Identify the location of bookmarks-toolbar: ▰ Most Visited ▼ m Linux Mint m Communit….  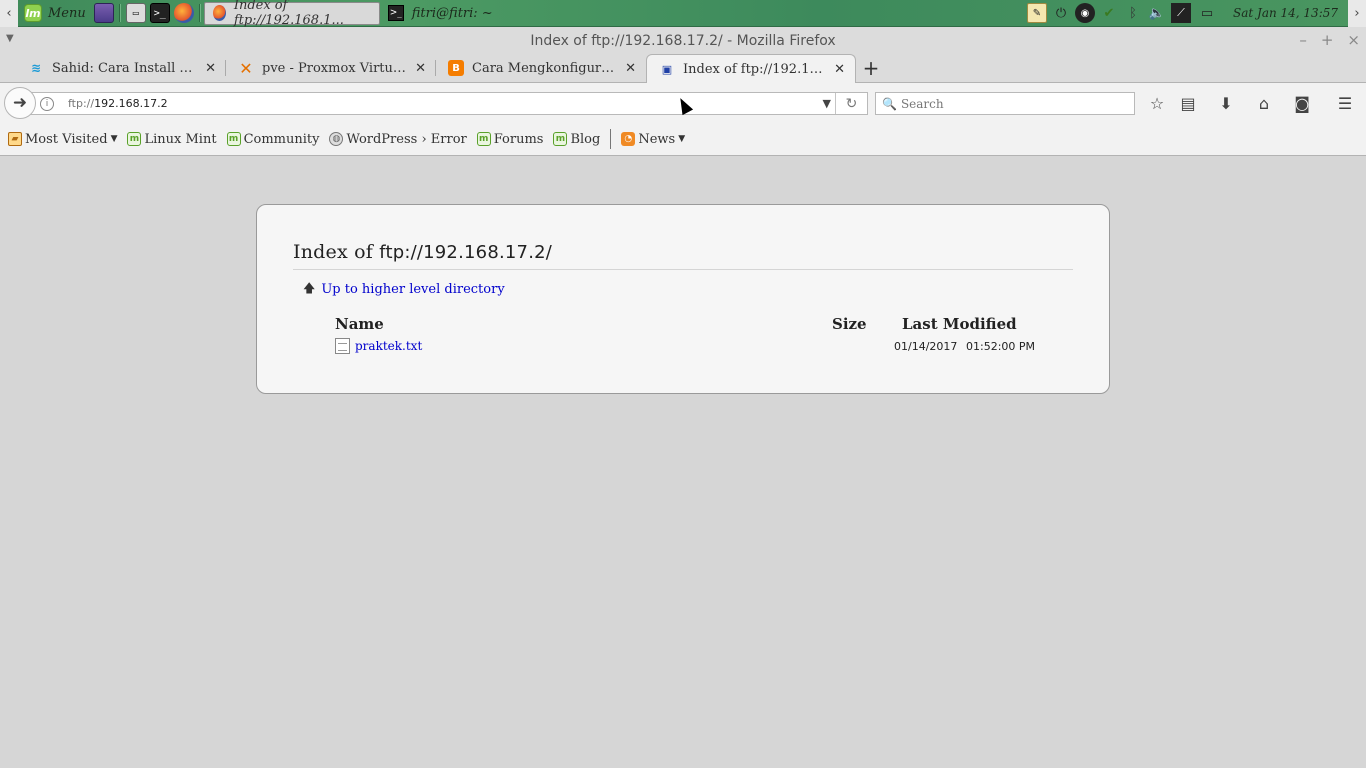
(683, 139).